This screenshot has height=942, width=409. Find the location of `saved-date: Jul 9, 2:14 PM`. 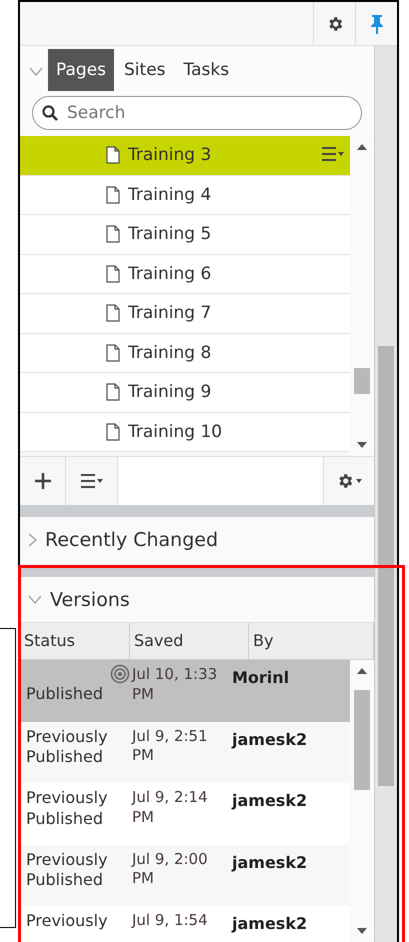

saved-date: Jul 9, 2:14 PM is located at coordinates (169, 807).